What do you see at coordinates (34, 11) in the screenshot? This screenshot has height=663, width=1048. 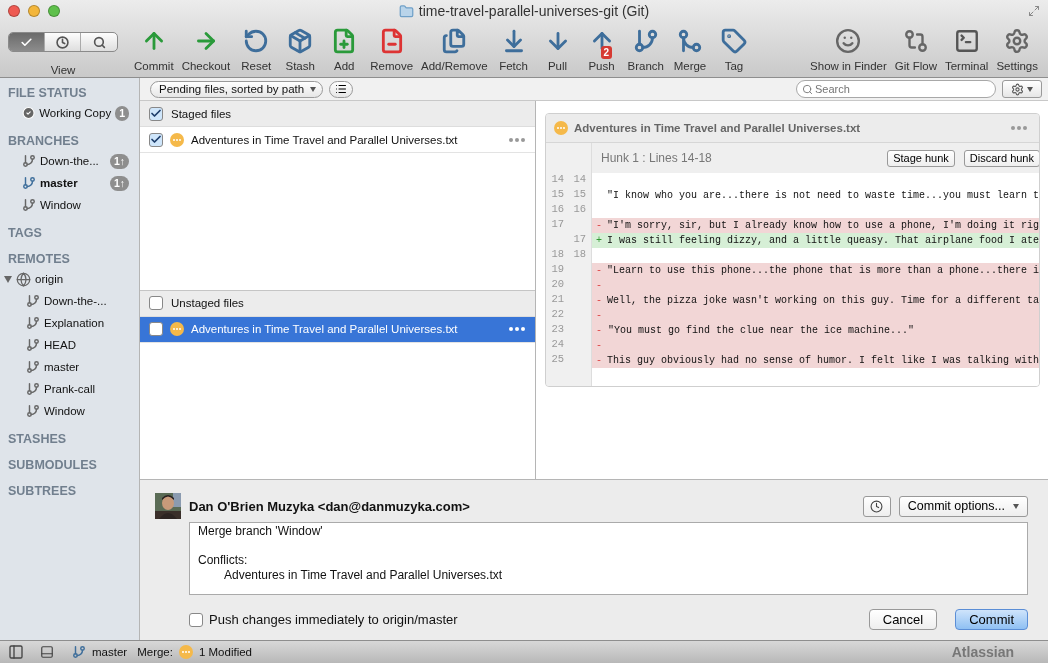 I see `minimize-button` at bounding box center [34, 11].